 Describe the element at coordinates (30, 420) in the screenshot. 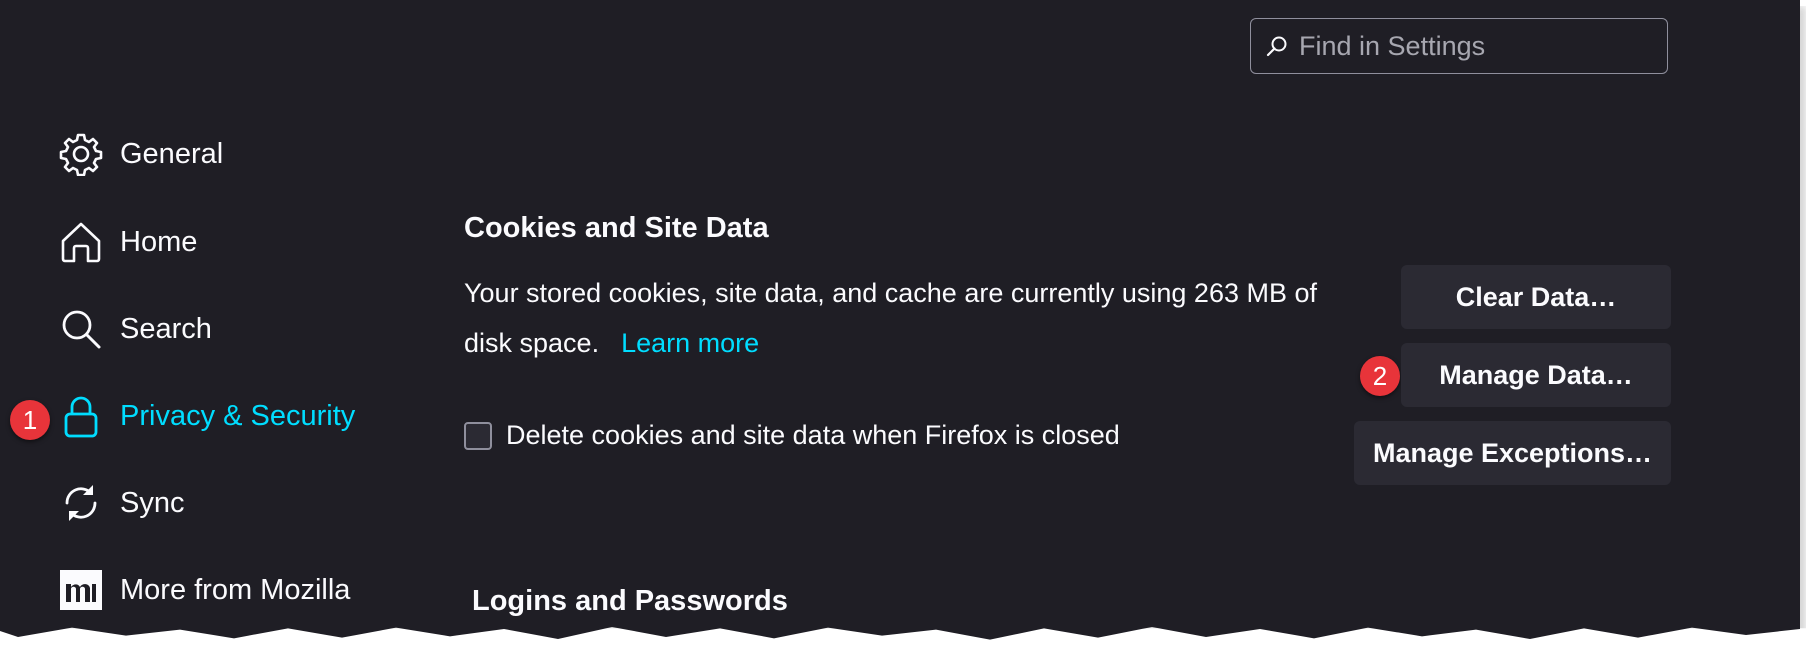

I see `callout-badge-1: 1` at that location.